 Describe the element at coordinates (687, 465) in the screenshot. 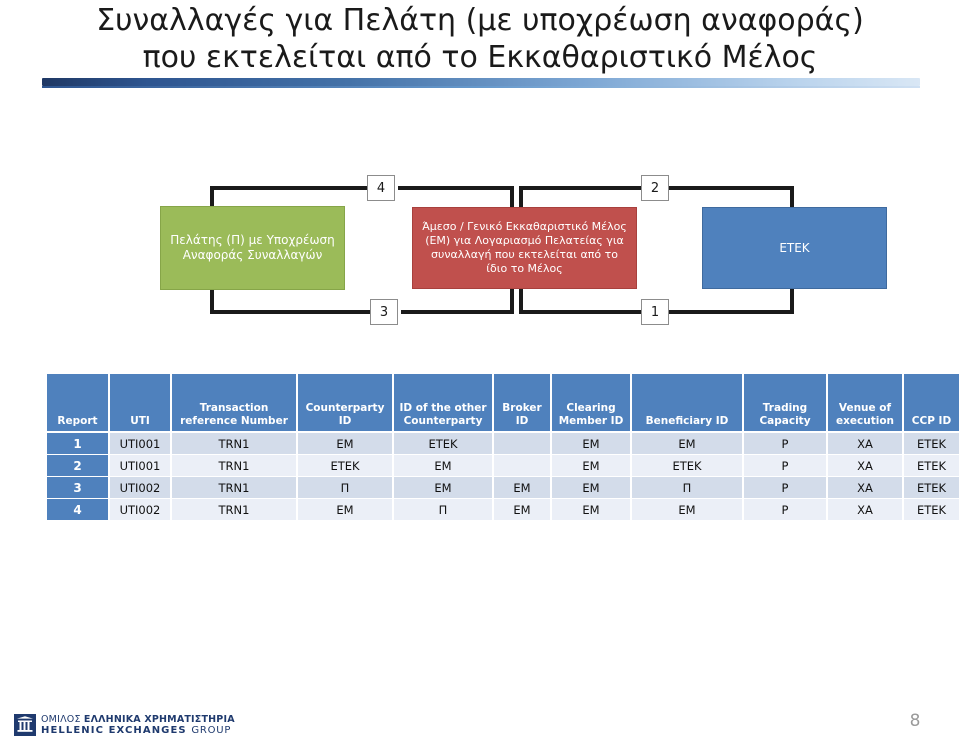

I see `cell-beneficiary-id: ΕΤΕΚ` at that location.